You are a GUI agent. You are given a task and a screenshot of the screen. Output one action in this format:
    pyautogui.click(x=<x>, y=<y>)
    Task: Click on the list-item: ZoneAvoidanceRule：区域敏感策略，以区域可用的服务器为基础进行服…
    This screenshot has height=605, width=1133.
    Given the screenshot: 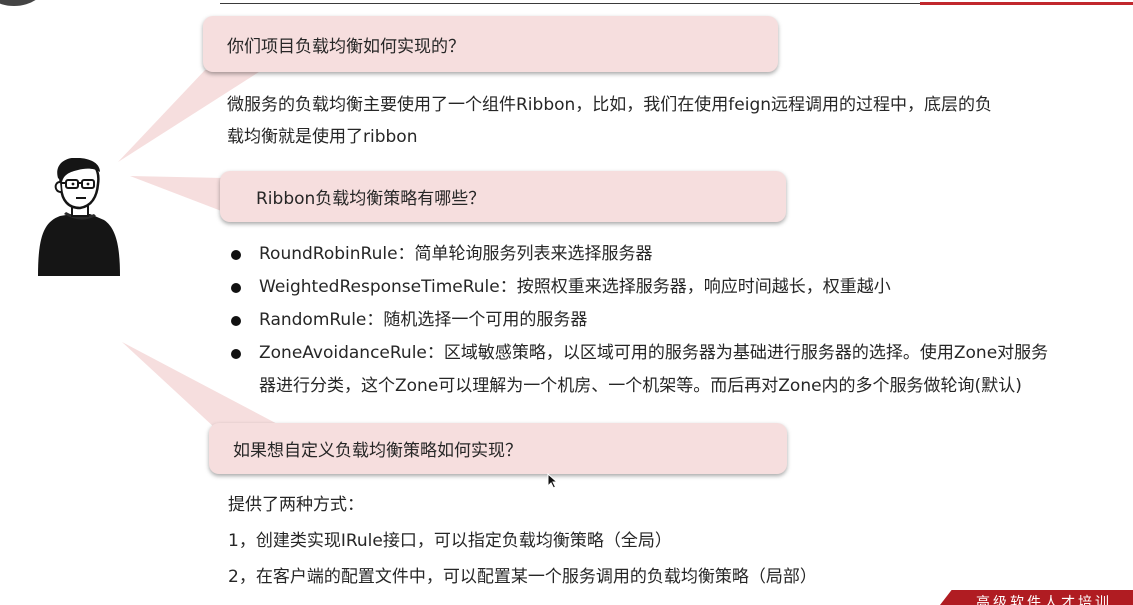 What is the action you would take?
    pyautogui.click(x=668, y=370)
    